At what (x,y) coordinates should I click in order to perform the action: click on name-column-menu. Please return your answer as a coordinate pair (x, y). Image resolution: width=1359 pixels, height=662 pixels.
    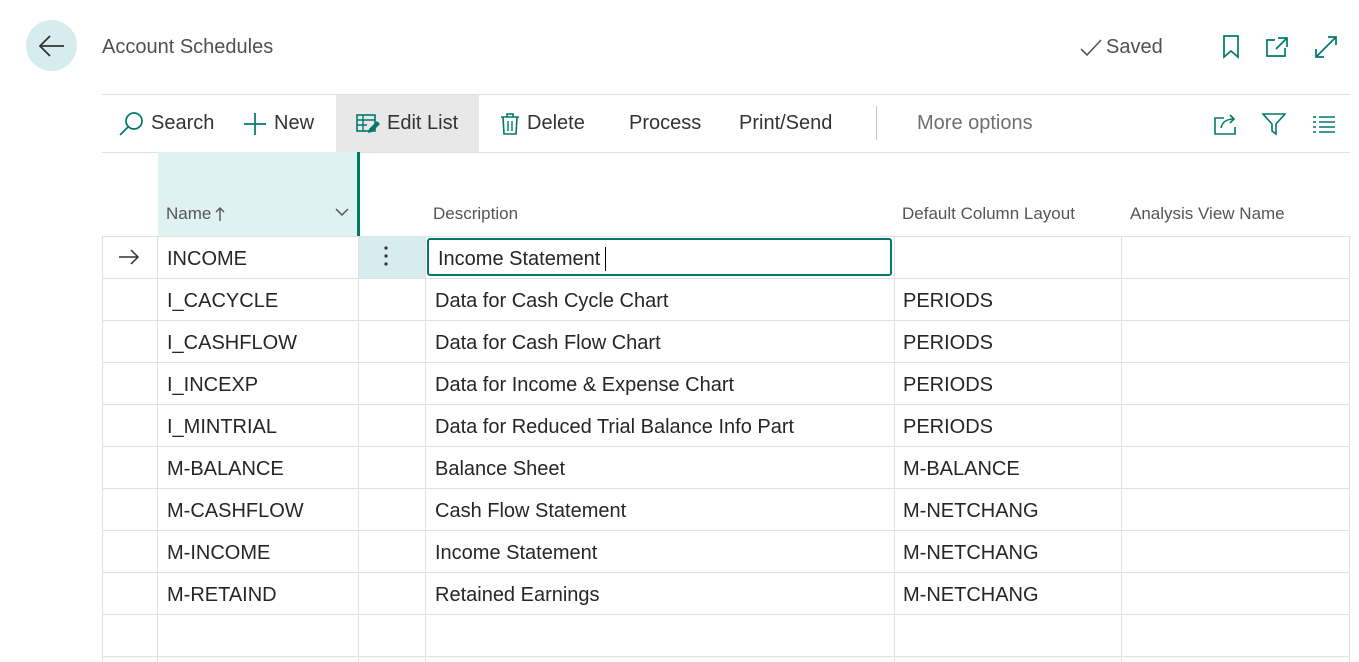
    Looking at the image, I should click on (343, 213).